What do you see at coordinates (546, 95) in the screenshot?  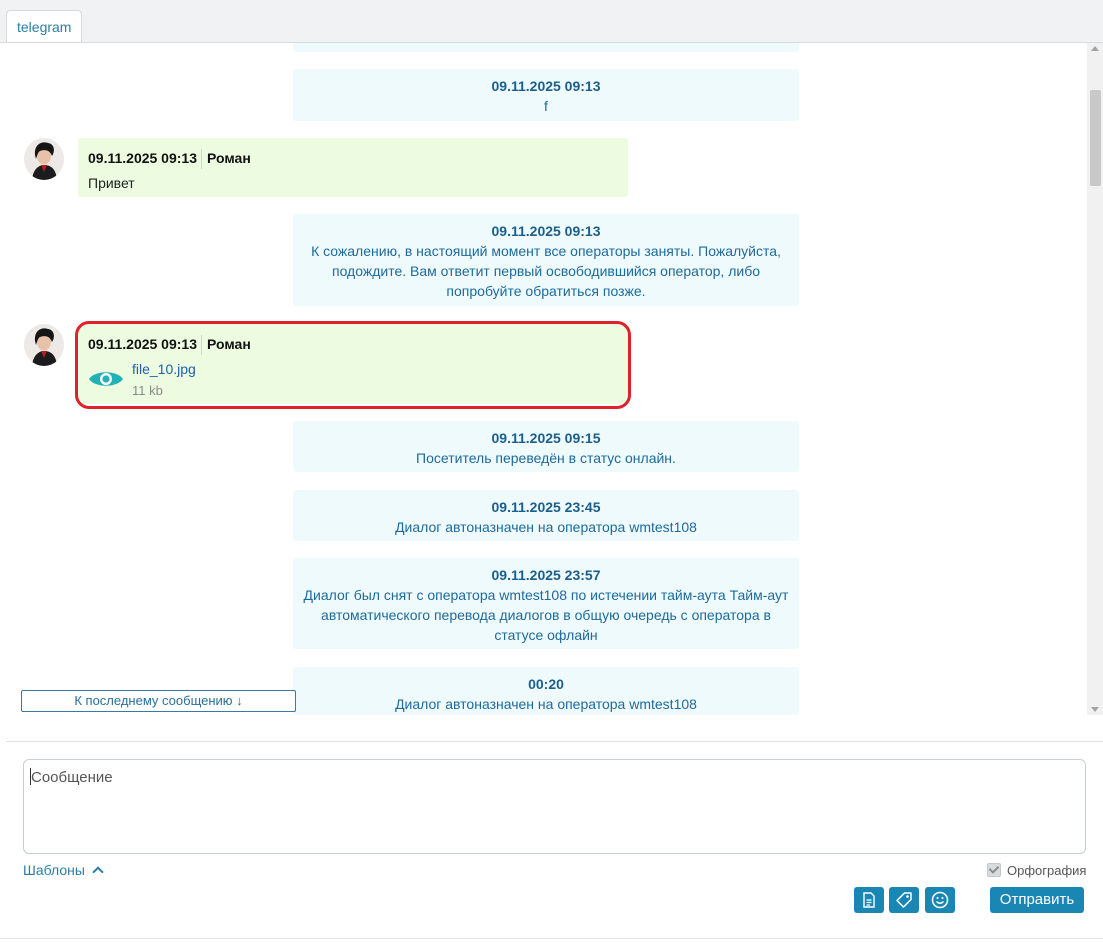 I see `system-message: 09.11.2025 09:13 f` at bounding box center [546, 95].